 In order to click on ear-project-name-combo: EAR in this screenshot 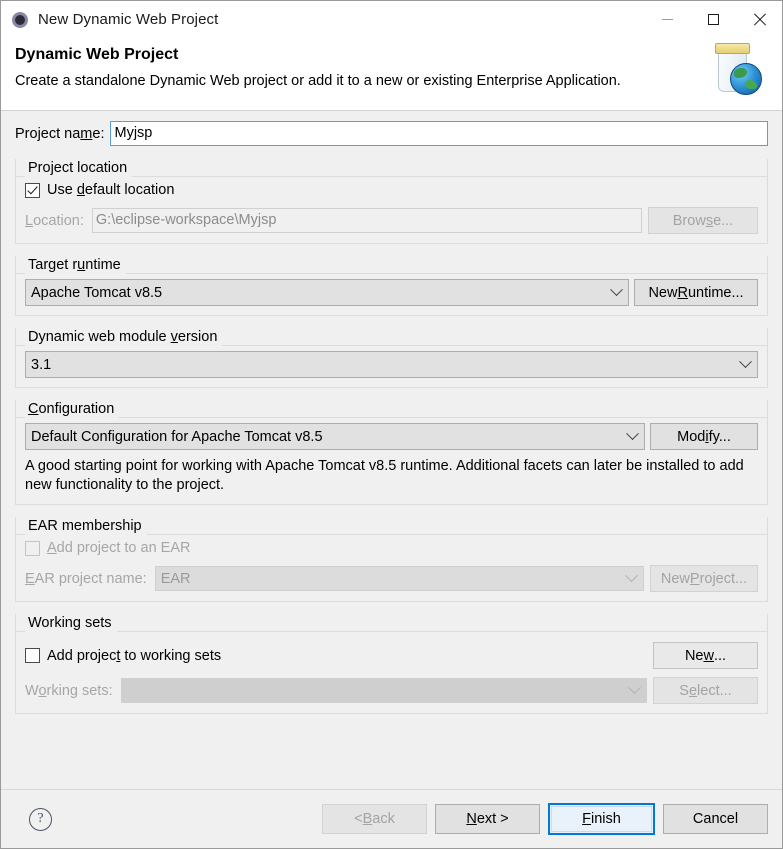, I will do `click(399, 578)`.